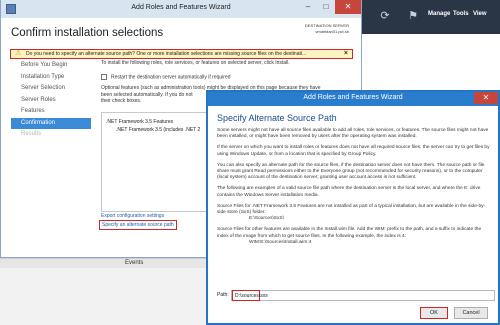  What do you see at coordinates (134, 263) in the screenshot?
I see `events-label: Events` at bounding box center [134, 263].